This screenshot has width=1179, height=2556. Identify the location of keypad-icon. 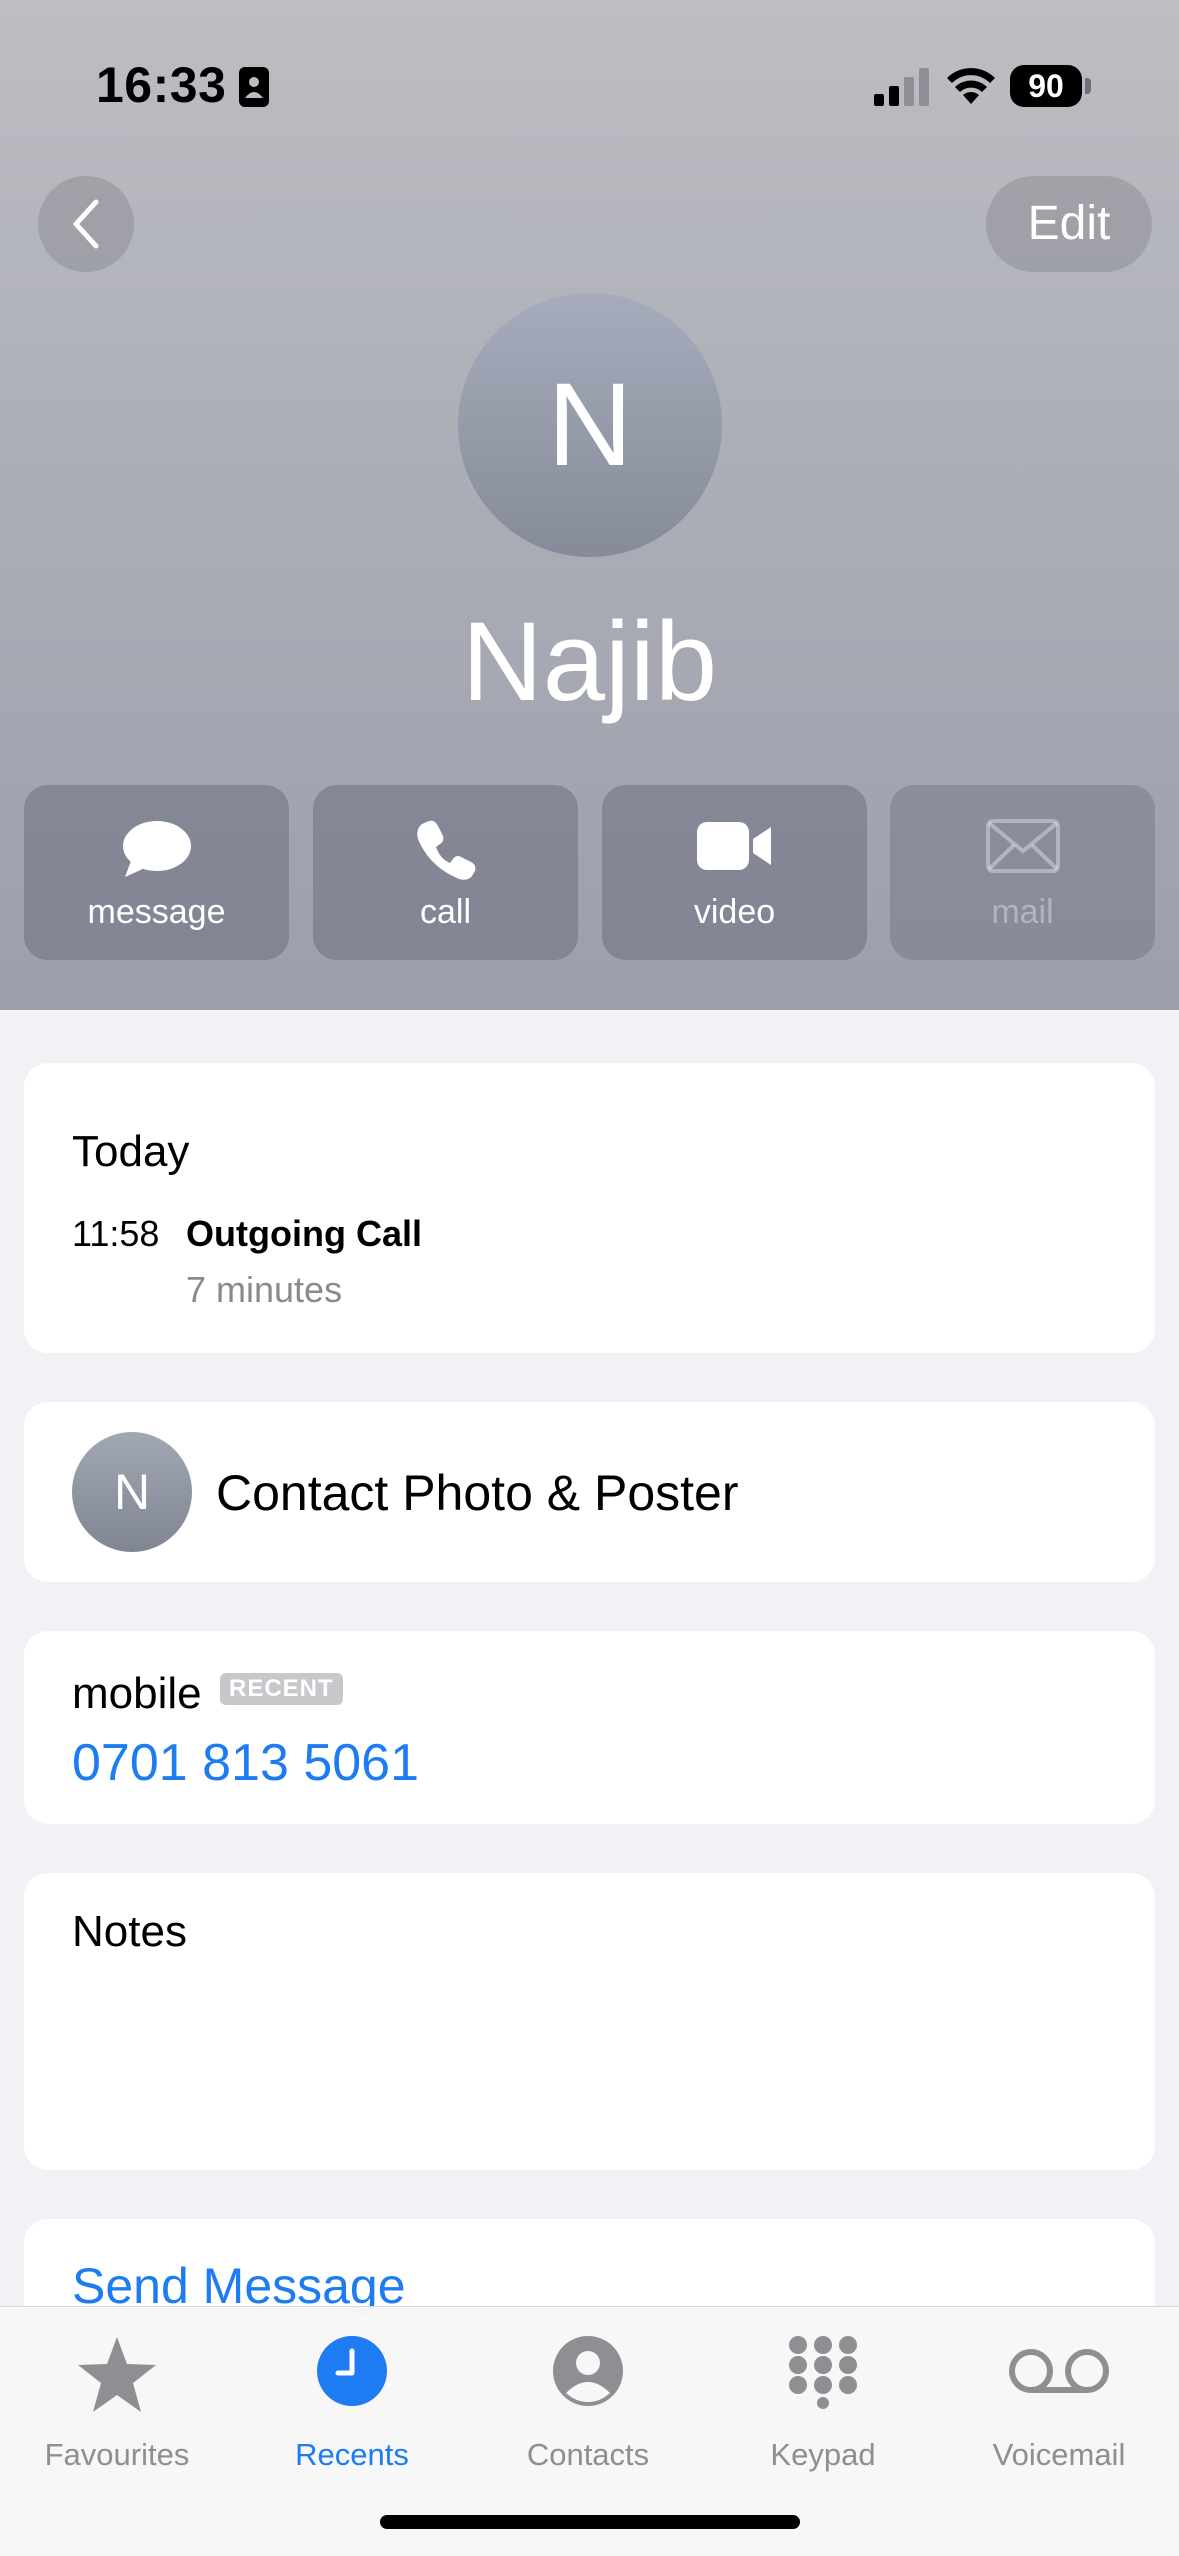
(823, 2372).